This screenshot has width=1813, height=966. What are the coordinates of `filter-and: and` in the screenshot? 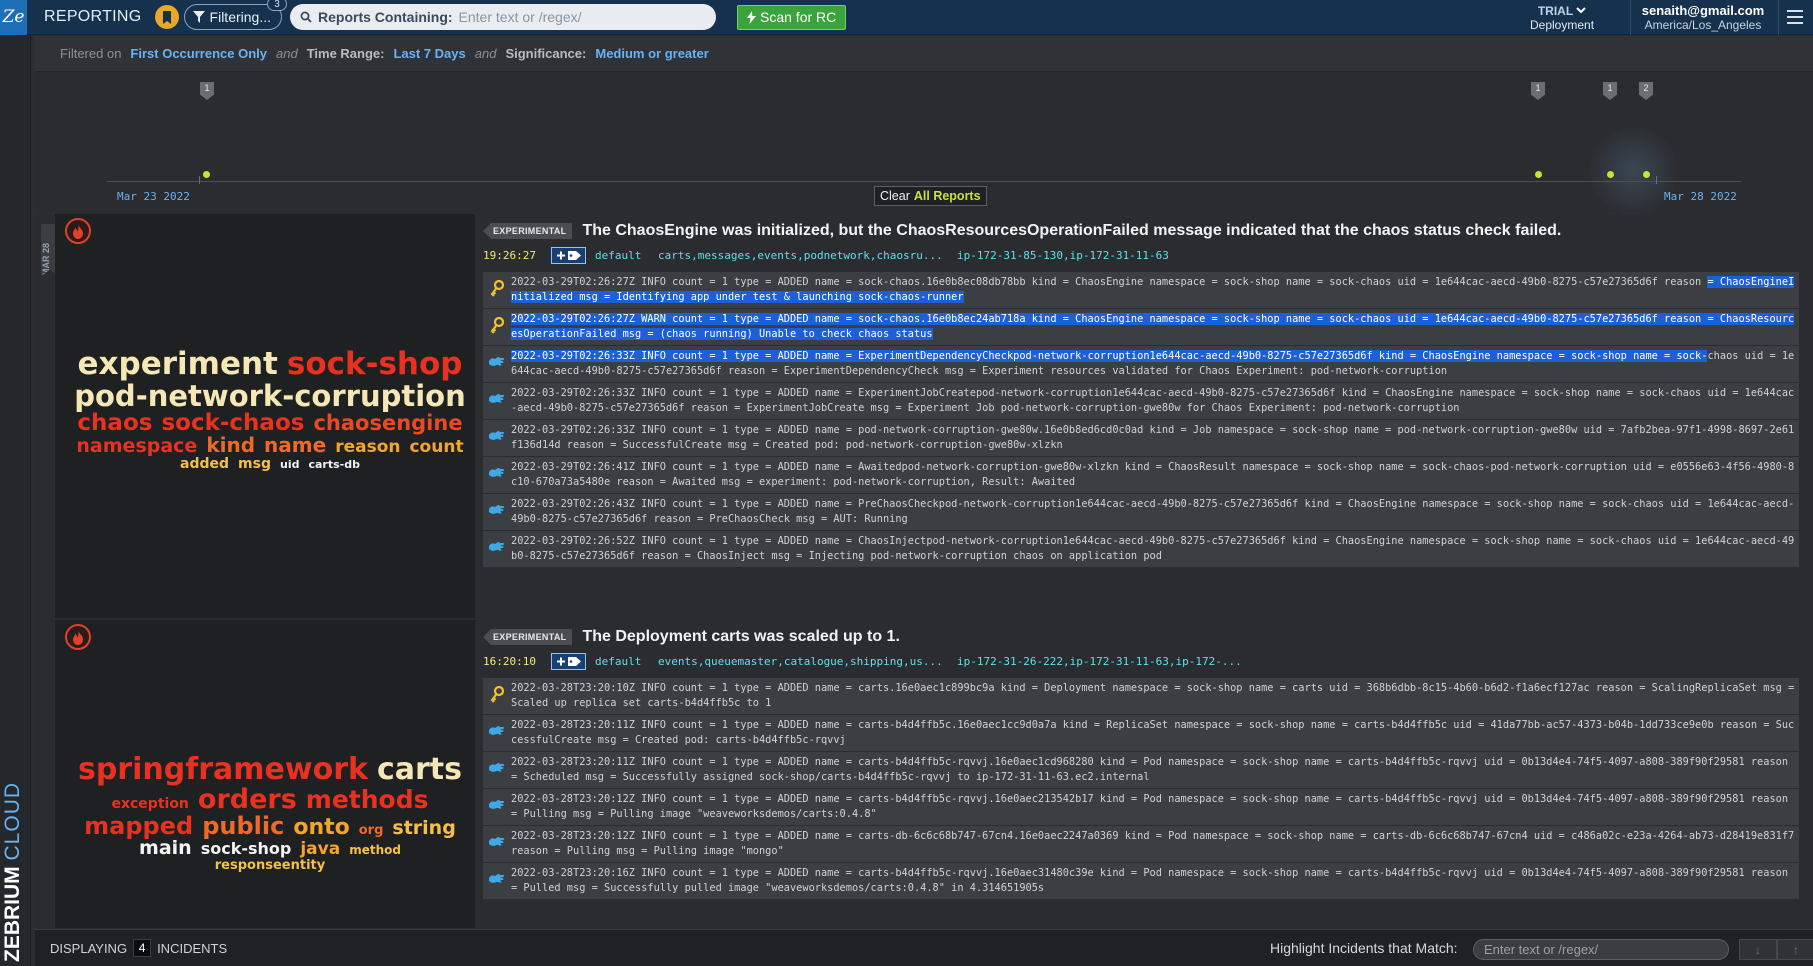 It's located at (485, 53).